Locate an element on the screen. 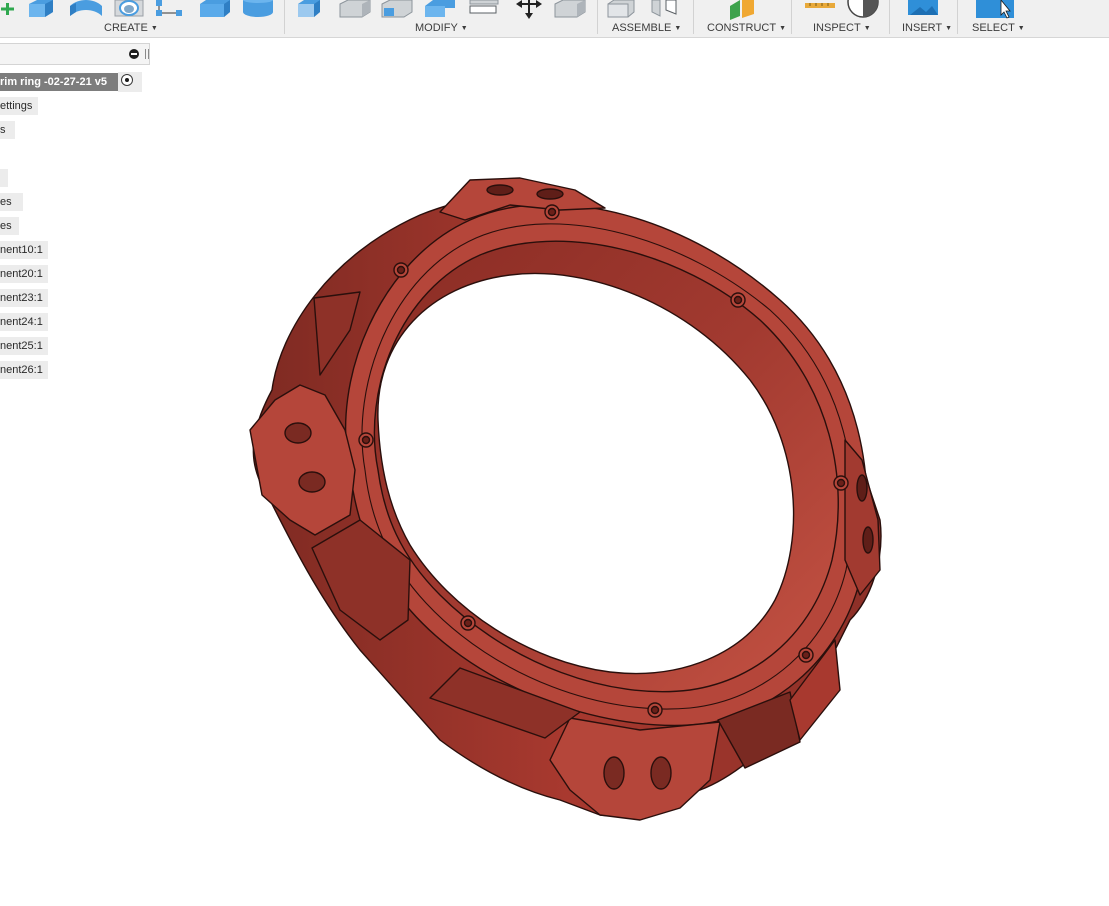 This screenshot has height=906, width=1109. measure-icon is located at coordinates (821, 10).